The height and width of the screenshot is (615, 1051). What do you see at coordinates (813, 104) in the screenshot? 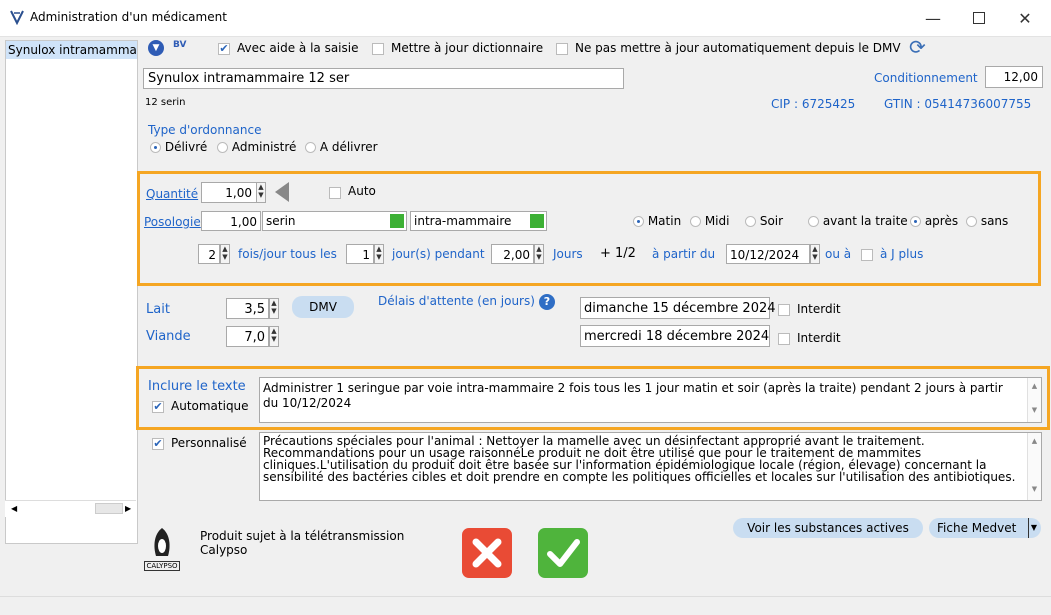
I see `cip-label: CIP : 6725425` at bounding box center [813, 104].